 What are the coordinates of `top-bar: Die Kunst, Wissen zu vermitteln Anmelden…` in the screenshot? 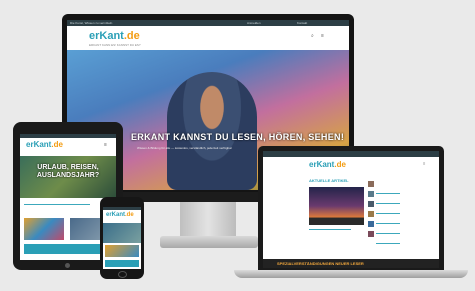 It's located at (208, 23).